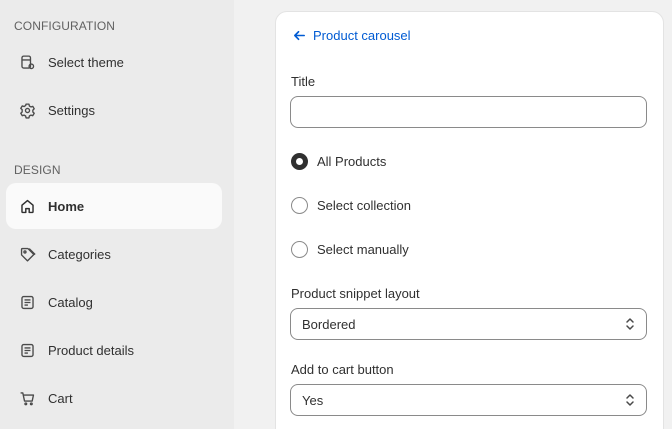  What do you see at coordinates (114, 398) in the screenshot?
I see `sidebar-item-cart: Cart` at bounding box center [114, 398].